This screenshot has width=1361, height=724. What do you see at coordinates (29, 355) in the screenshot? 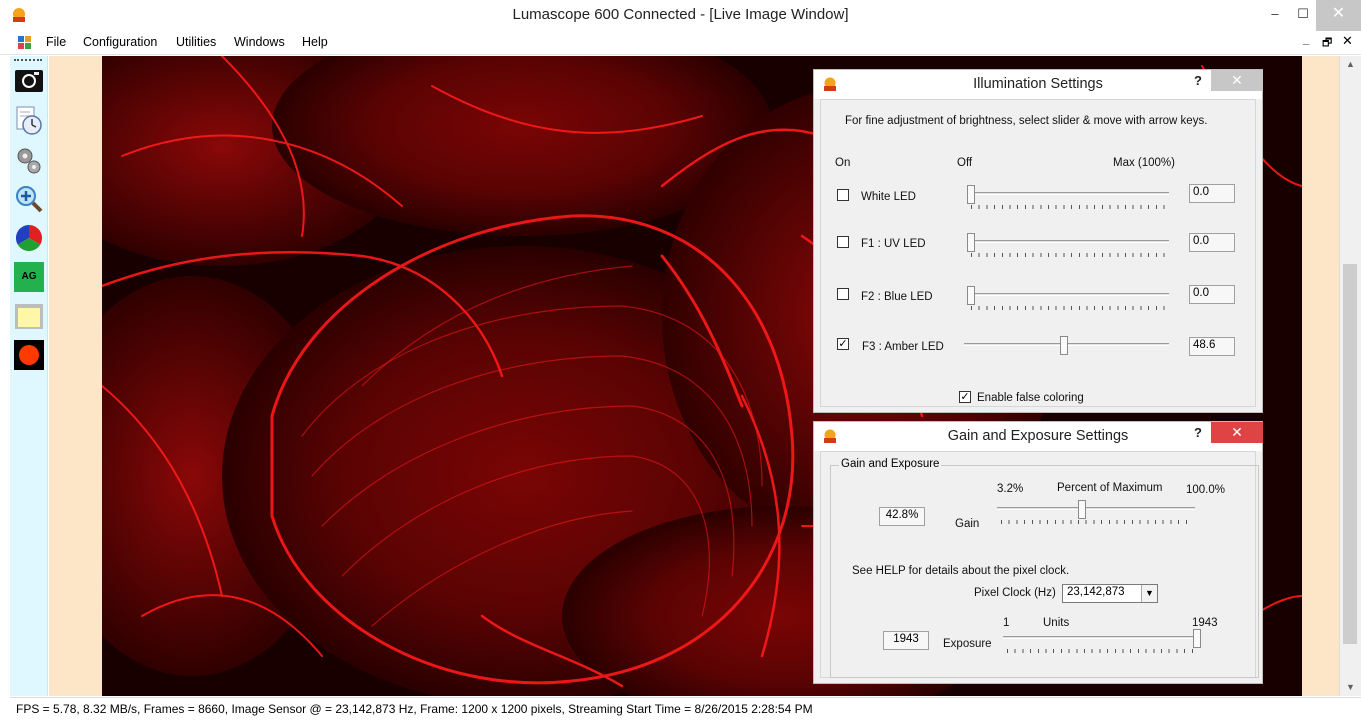
I see `record-icon` at bounding box center [29, 355].